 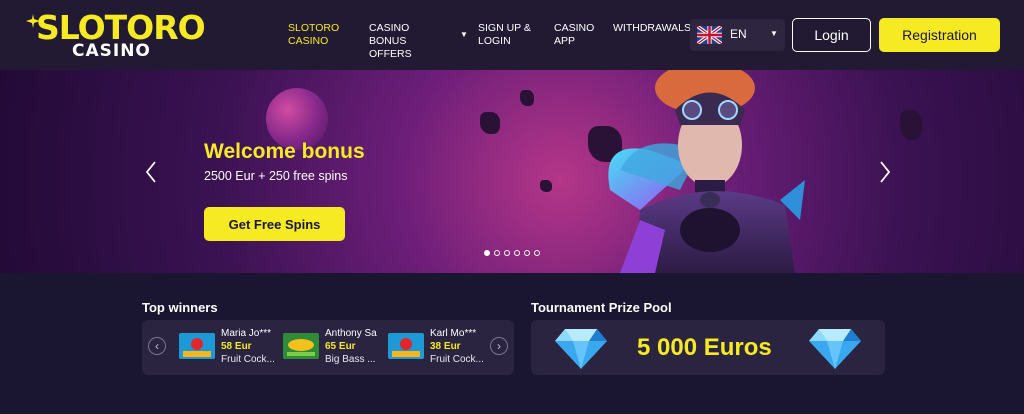 I want to click on logo-subtext: CASINO, so click(x=111, y=51).